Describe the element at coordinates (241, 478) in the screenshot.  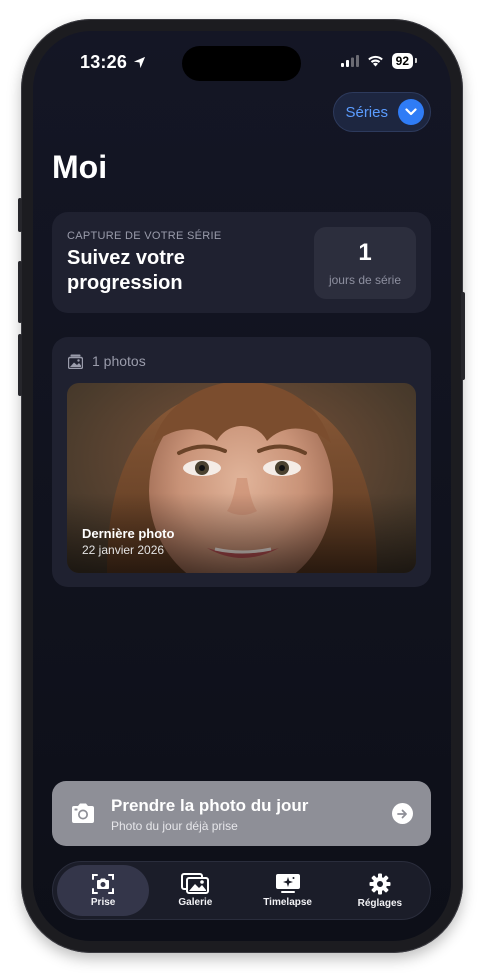
I see `latest-photo: Dernière photo 22 janvier 2026` at that location.